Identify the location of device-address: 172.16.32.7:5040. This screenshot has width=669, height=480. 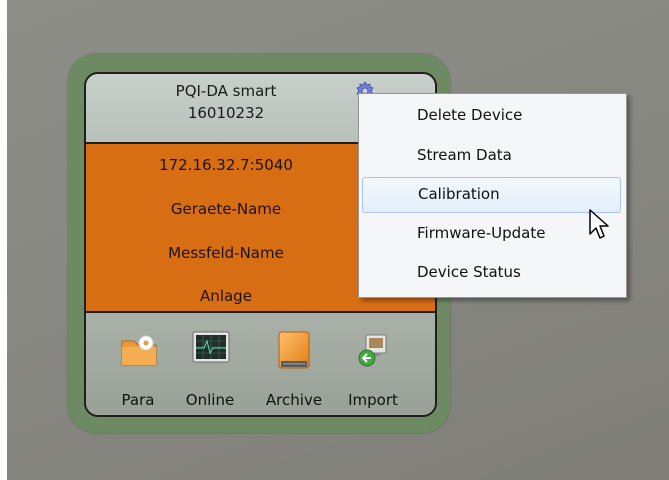
(226, 165).